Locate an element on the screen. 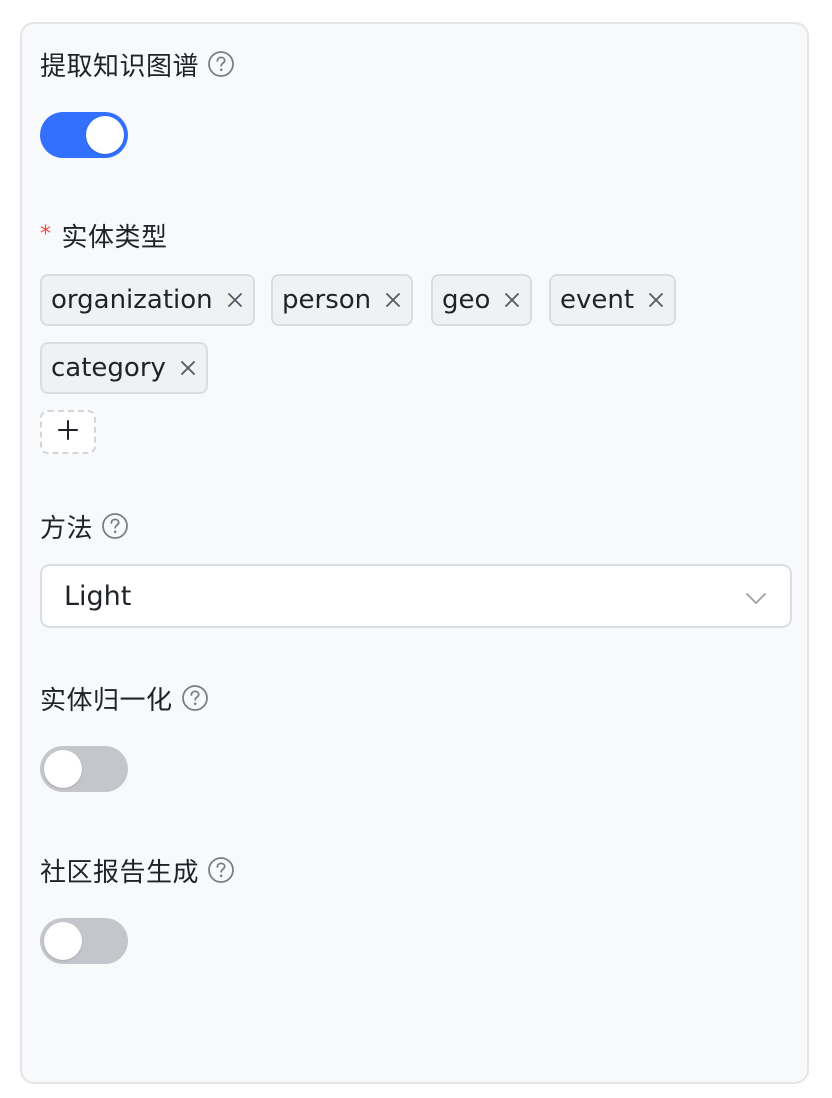  required-mark: * is located at coordinates (46, 234).